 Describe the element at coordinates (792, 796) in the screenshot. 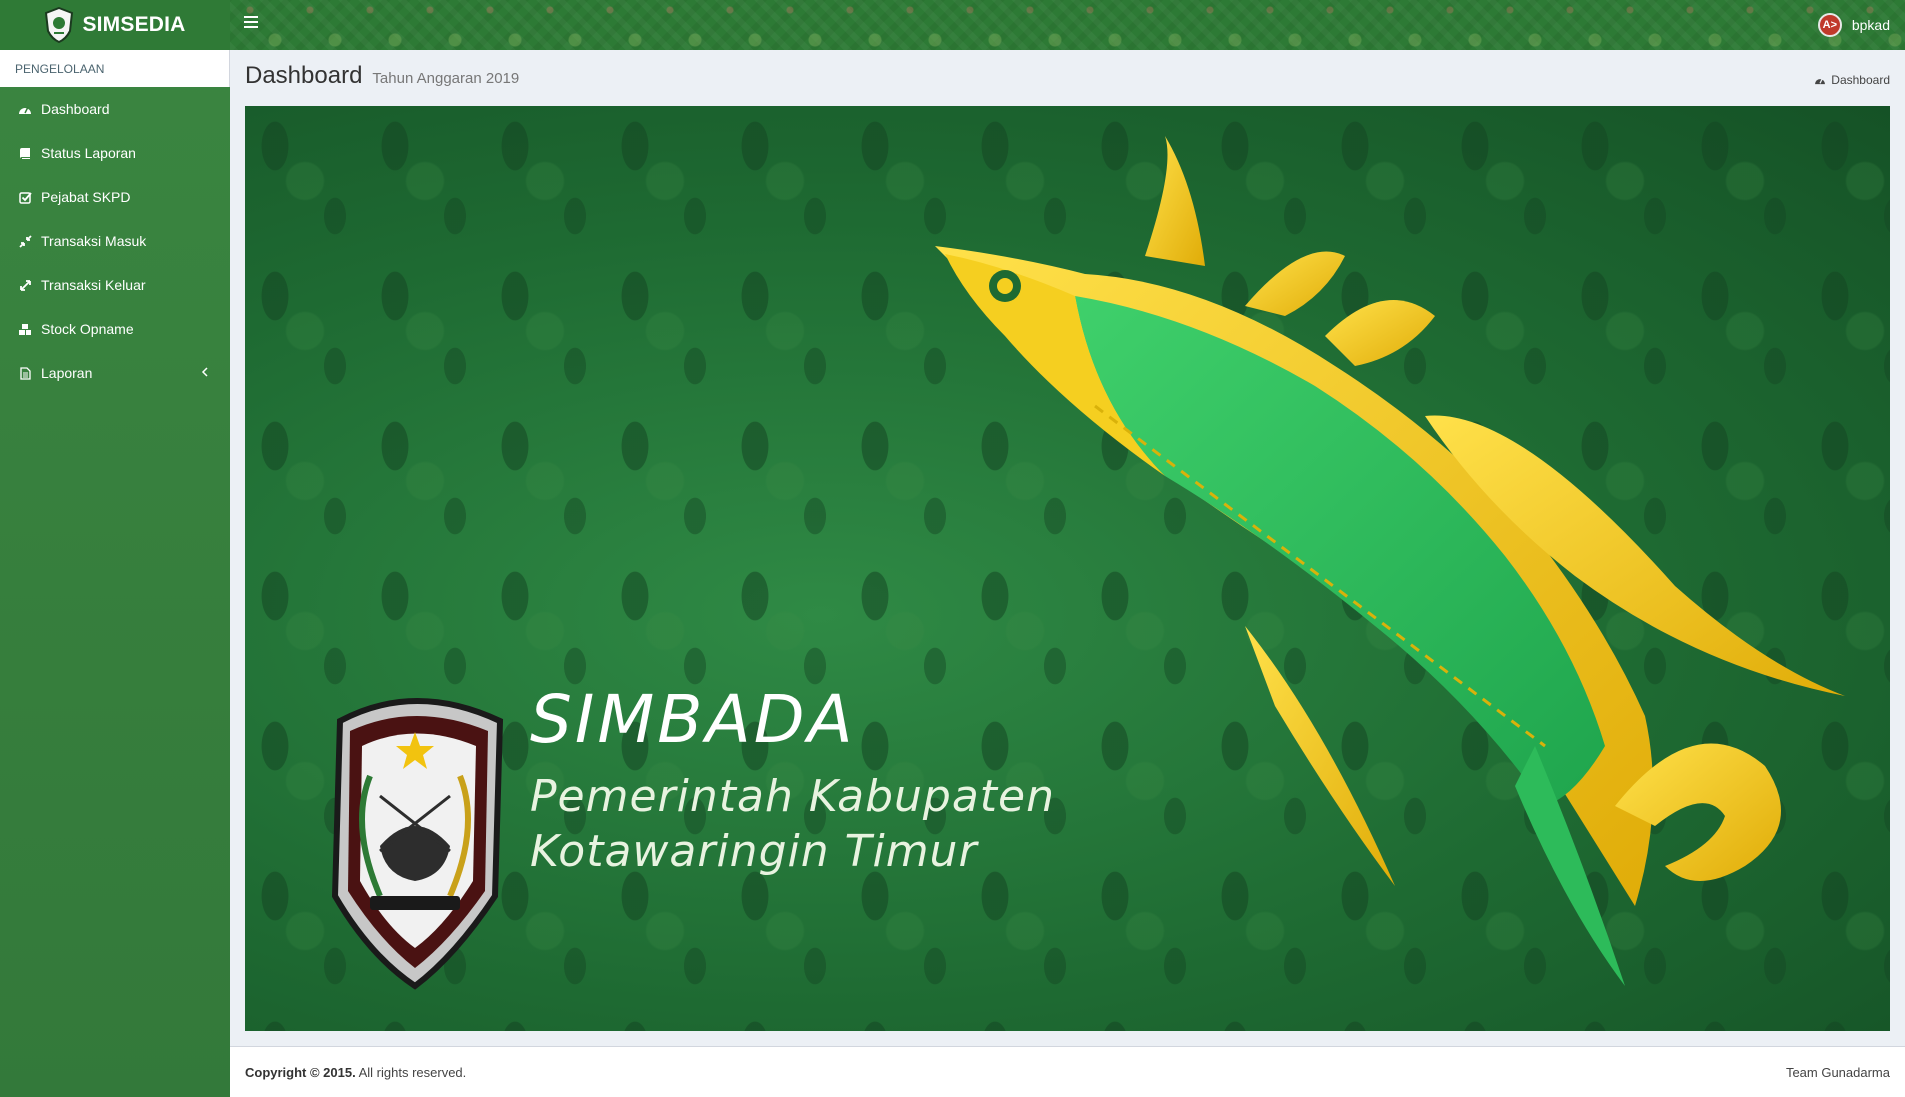

I see `banner-subtitle-line1: Pemerintah Kabupaten` at that location.